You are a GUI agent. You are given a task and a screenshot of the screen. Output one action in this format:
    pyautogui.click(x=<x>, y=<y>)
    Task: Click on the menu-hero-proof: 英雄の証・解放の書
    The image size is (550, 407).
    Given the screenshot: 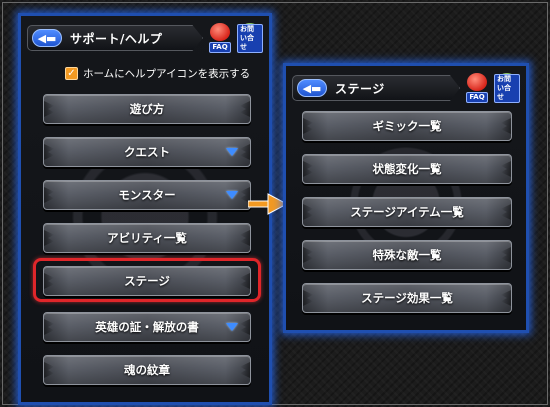 What is the action you would take?
    pyautogui.click(x=147, y=327)
    